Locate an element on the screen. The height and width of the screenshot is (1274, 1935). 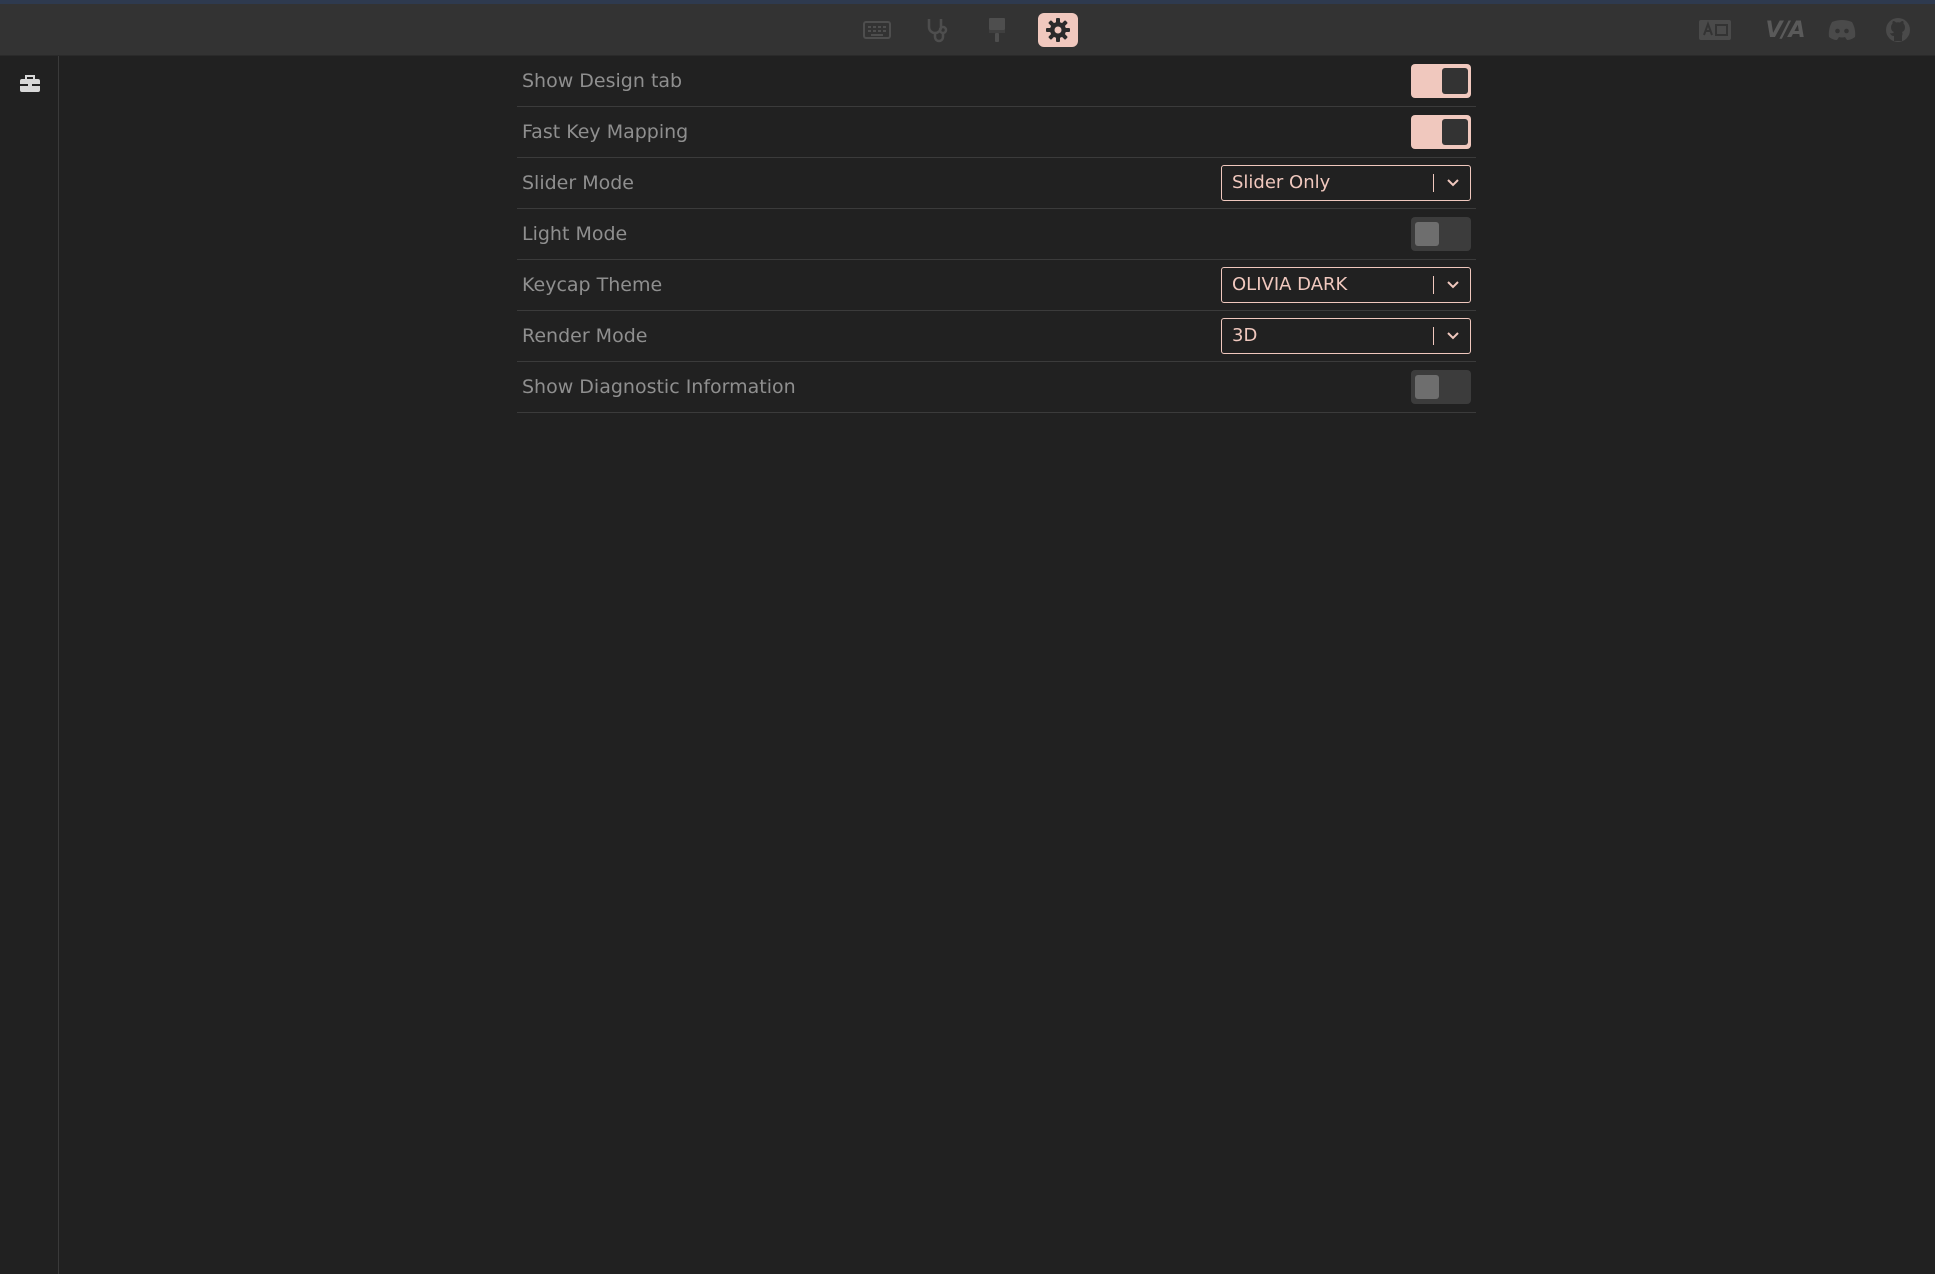
light-mode-toggle is located at coordinates (1441, 234).